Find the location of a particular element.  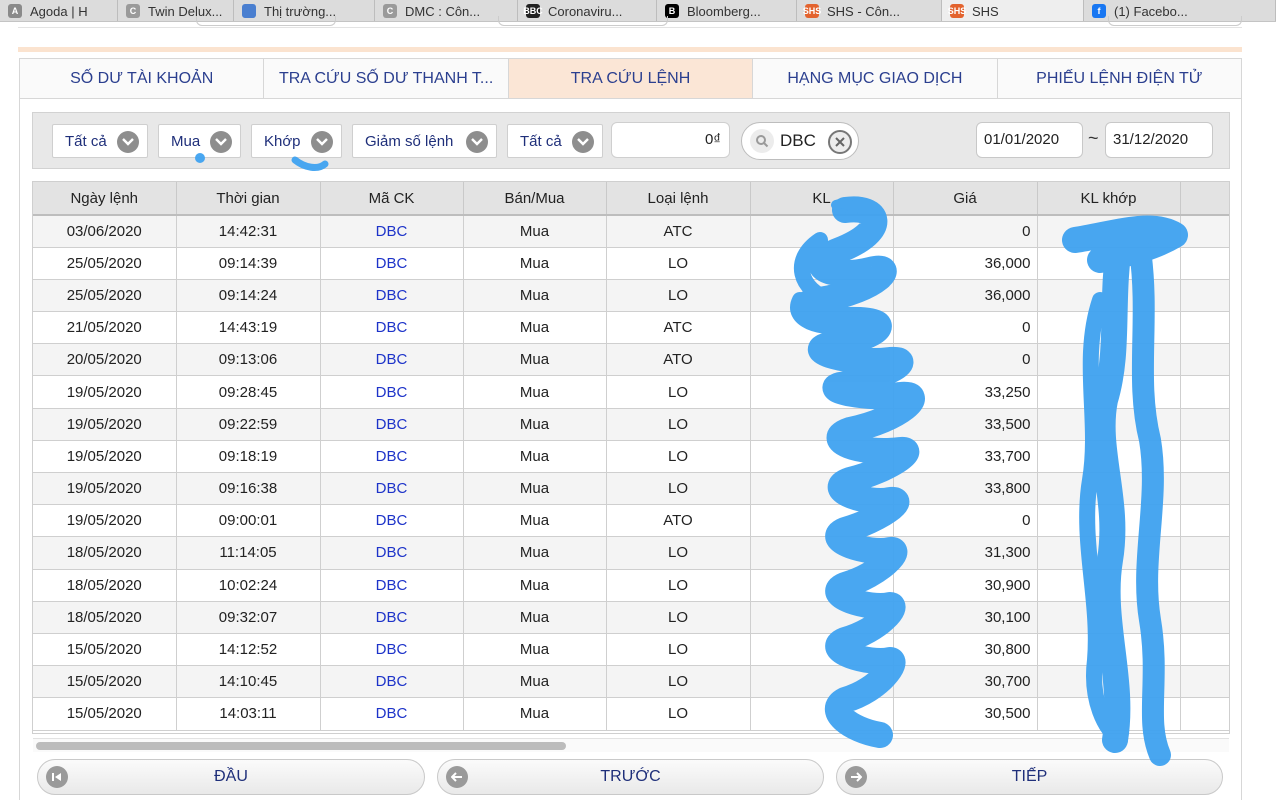

market-select: Tất cả is located at coordinates (100, 141).